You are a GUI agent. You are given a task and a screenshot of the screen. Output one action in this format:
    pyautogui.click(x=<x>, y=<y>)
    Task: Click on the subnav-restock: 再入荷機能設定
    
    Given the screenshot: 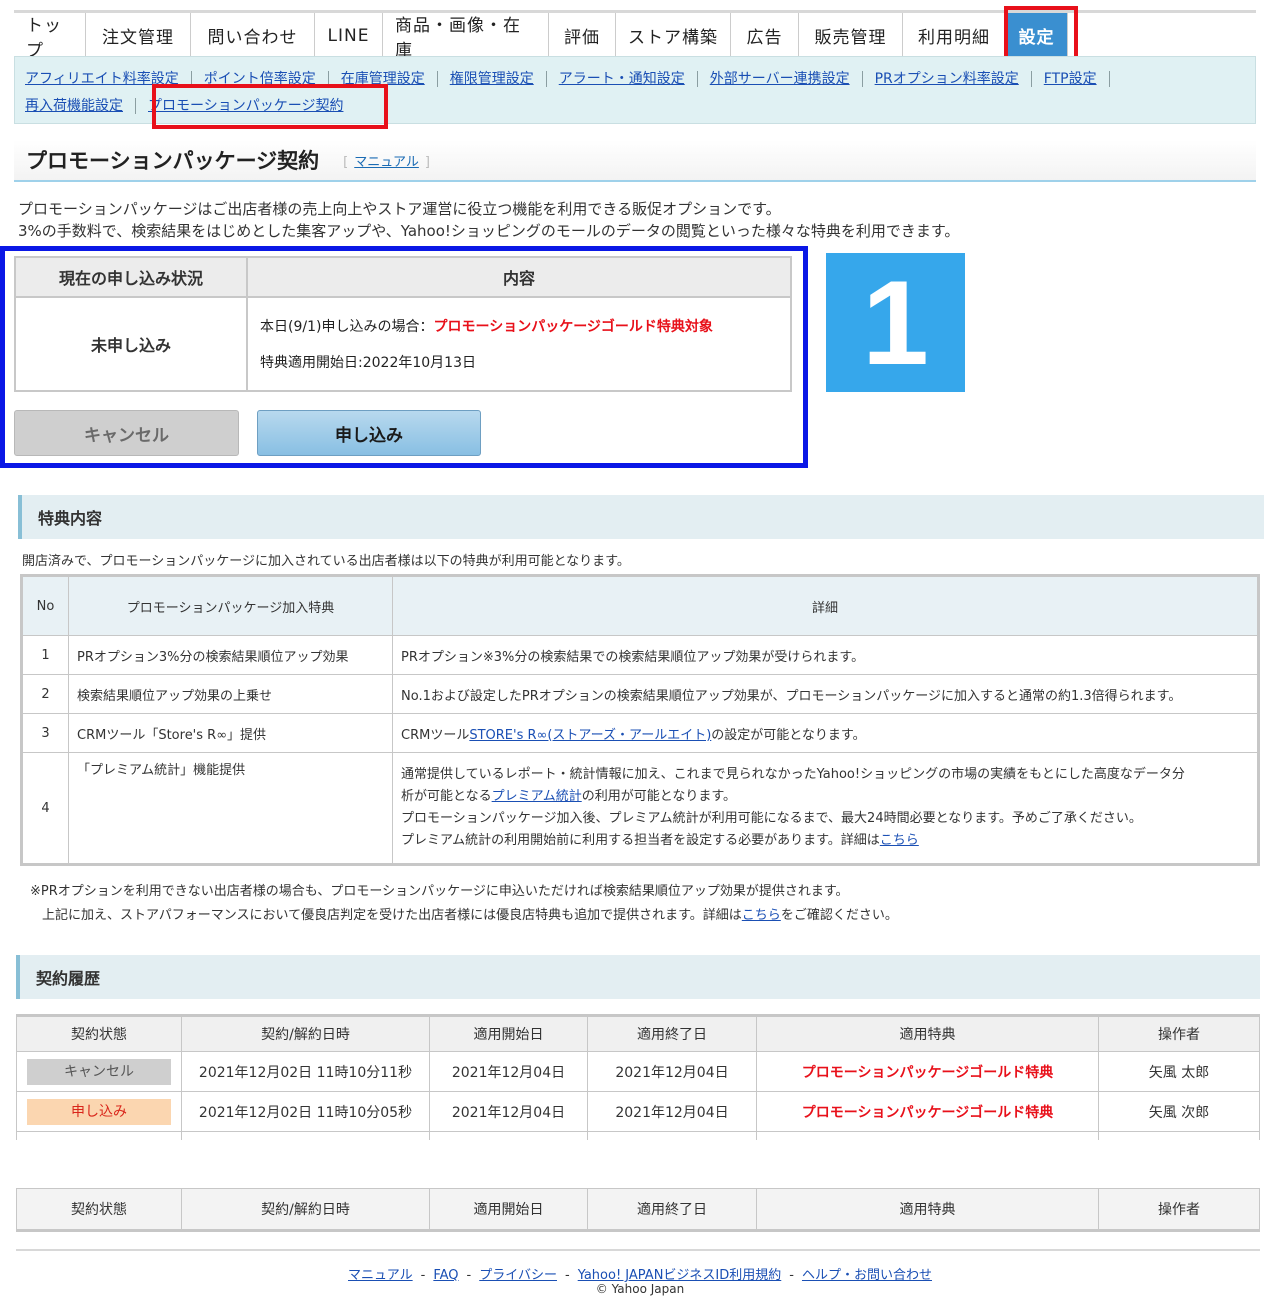 What is the action you would take?
    pyautogui.click(x=80, y=105)
    